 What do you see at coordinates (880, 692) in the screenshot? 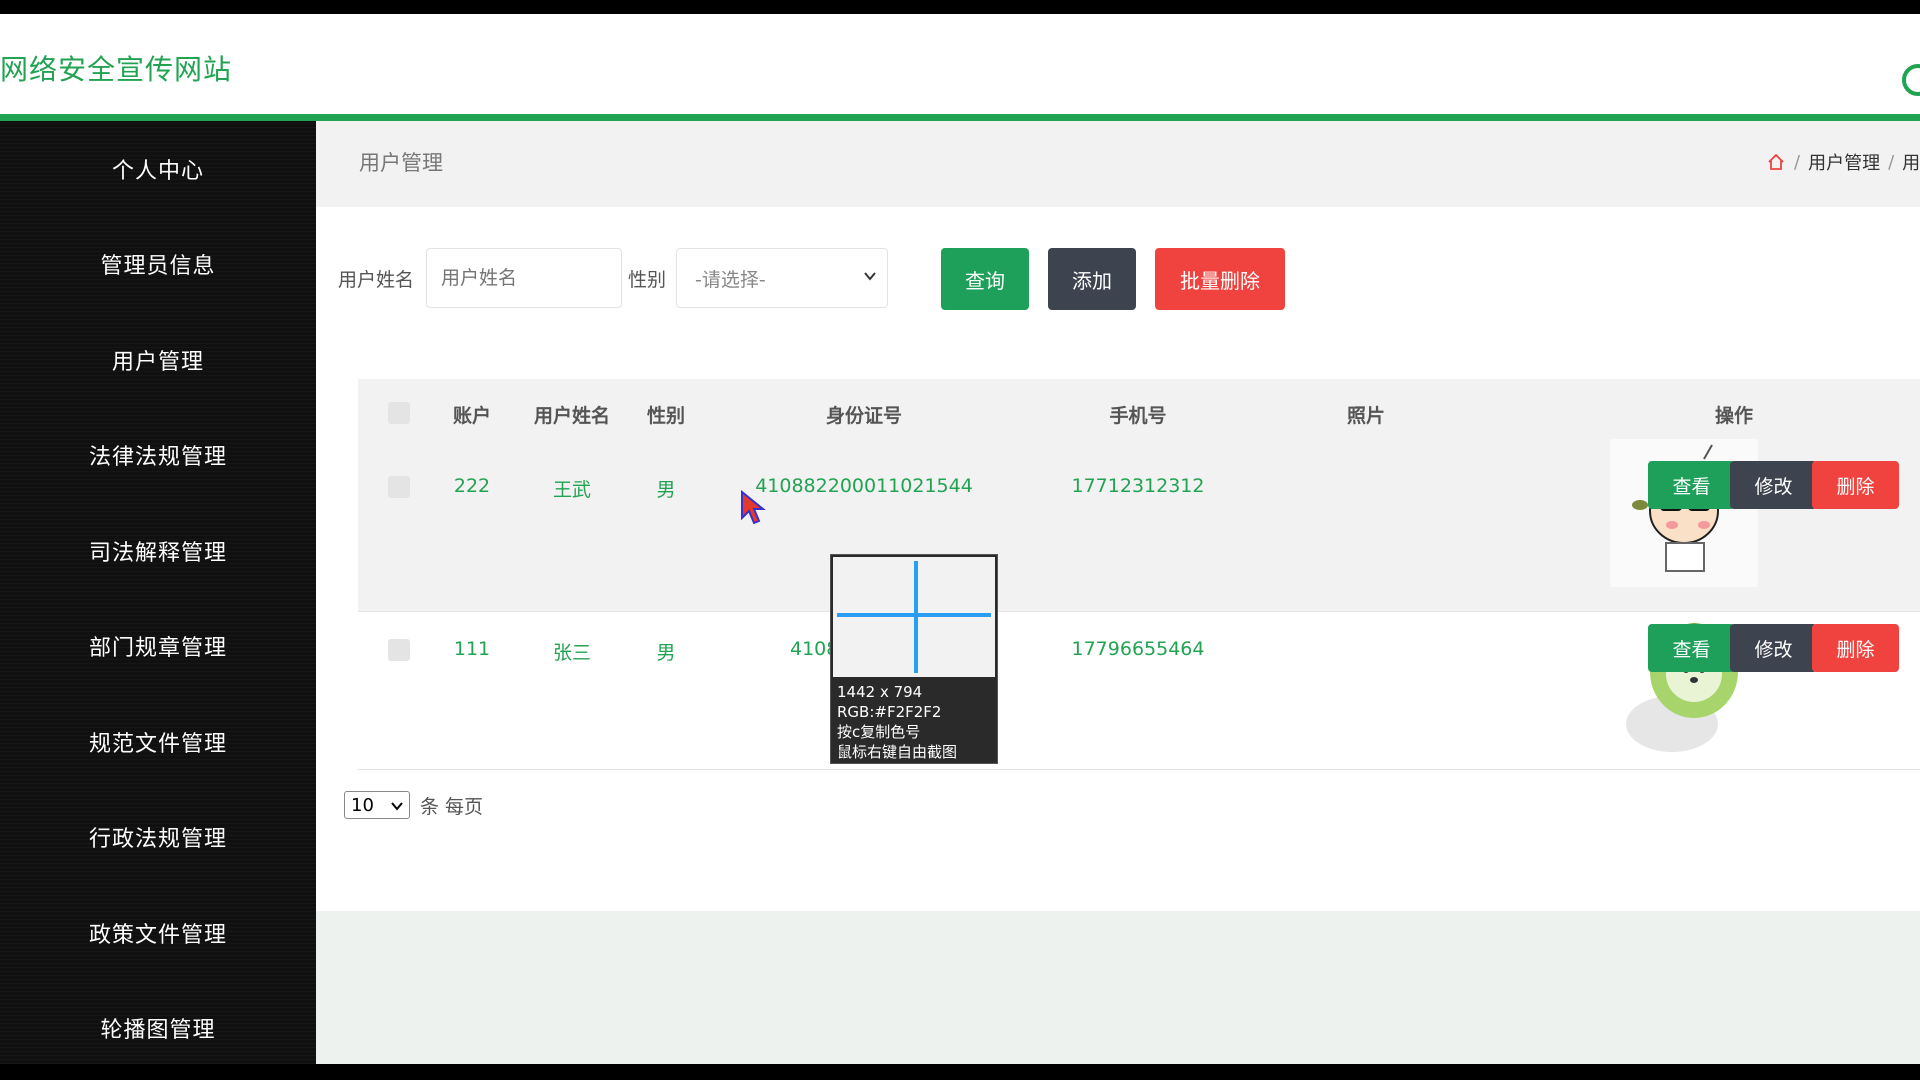
I see `picker-size: 1442 x 794` at bounding box center [880, 692].